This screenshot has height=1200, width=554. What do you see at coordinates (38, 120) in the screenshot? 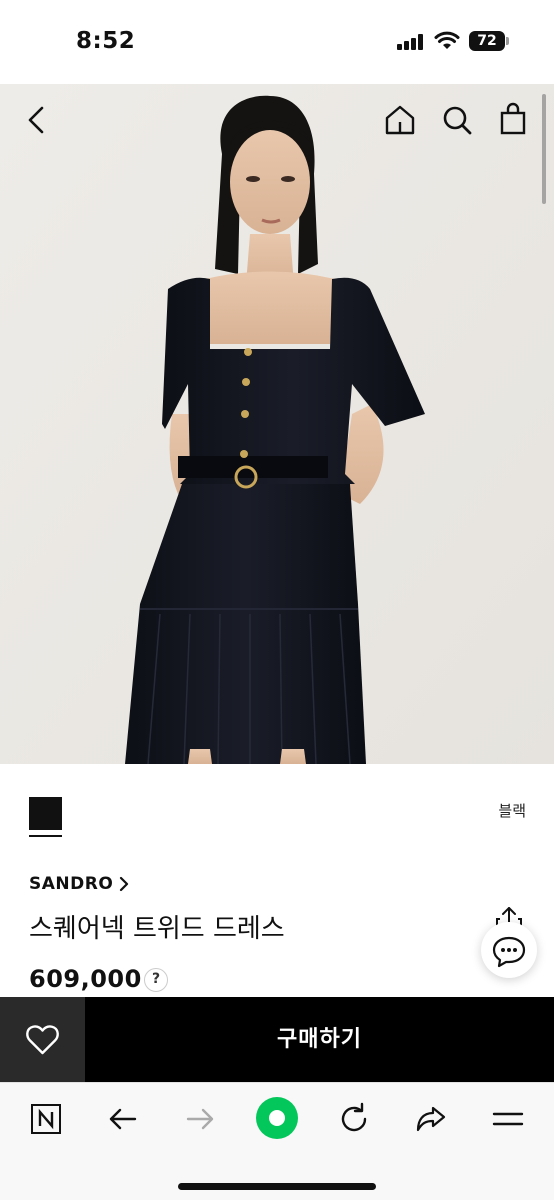
I see `chevron-left-icon` at bounding box center [38, 120].